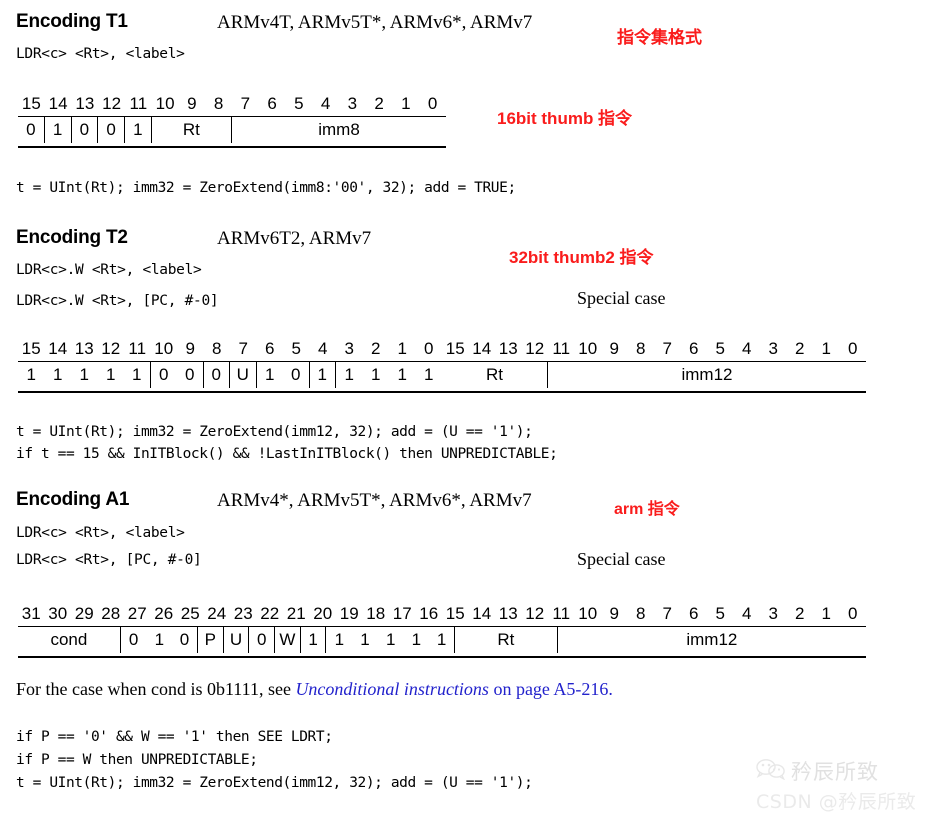 The height and width of the screenshot is (814, 931). I want to click on bit-label: 16, so click(429, 613).